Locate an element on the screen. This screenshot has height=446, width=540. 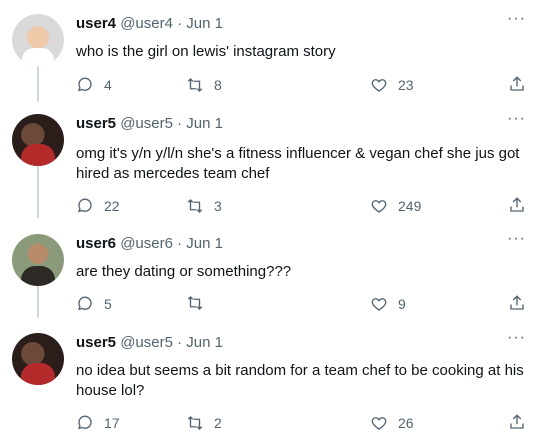
tweet-header: user6 @user6 · Jun 1 is located at coordinates (149, 244).